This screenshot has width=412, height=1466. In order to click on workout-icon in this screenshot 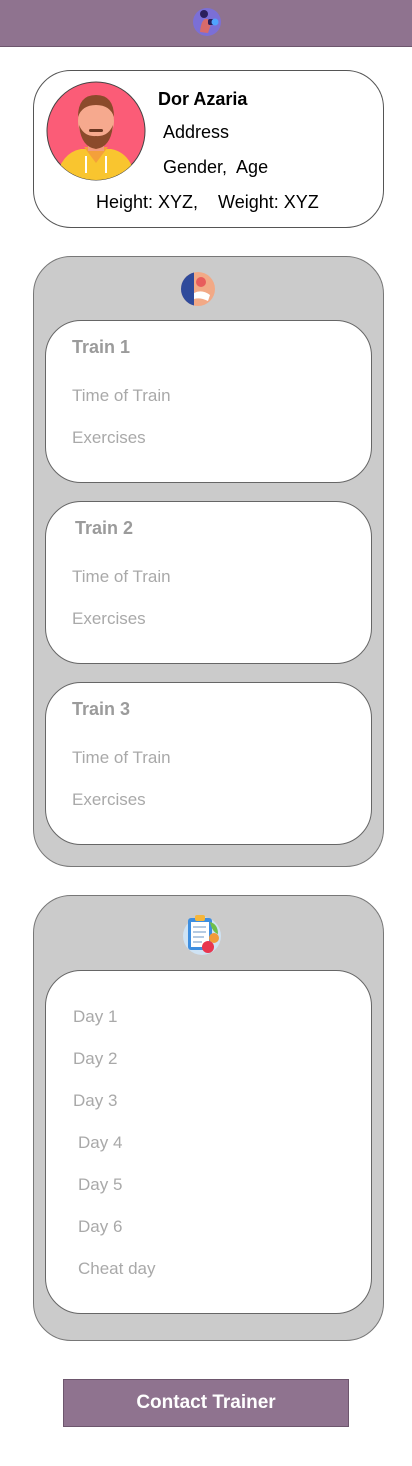, I will do `click(198, 289)`.